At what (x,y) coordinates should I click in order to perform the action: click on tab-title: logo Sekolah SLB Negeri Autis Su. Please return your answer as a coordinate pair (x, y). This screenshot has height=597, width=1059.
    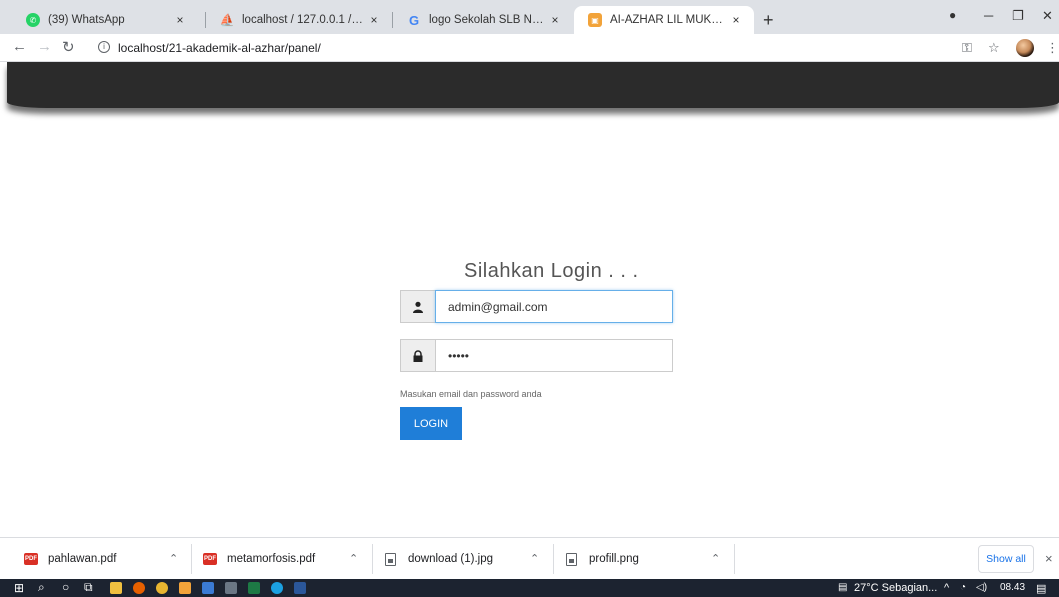
    Looking at the image, I should click on (488, 20).